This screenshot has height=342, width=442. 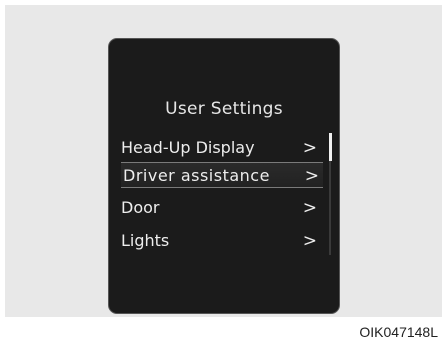 What do you see at coordinates (188, 147) in the screenshot?
I see `menu-item-label: Head-Up Display` at bounding box center [188, 147].